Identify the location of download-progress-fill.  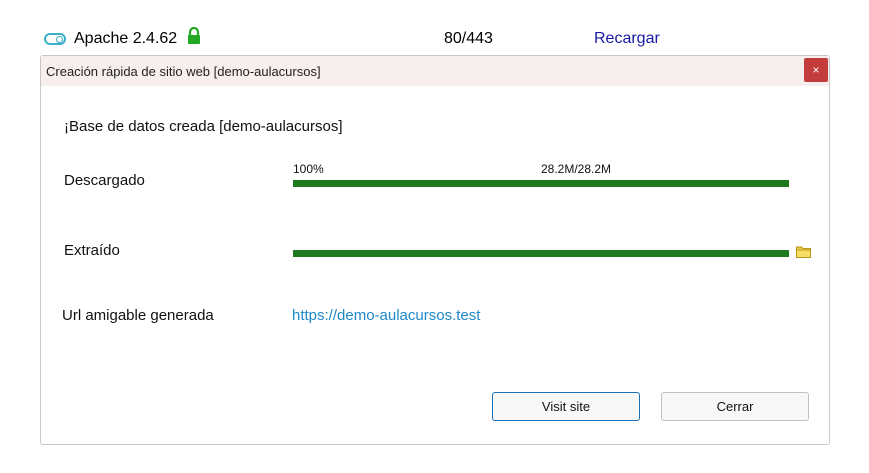
(541, 183).